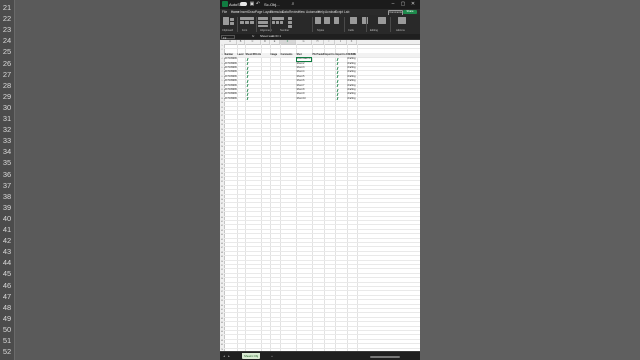  Describe the element at coordinates (224, 356) in the screenshot. I see `prev-sheet-icon: ◂` at that location.